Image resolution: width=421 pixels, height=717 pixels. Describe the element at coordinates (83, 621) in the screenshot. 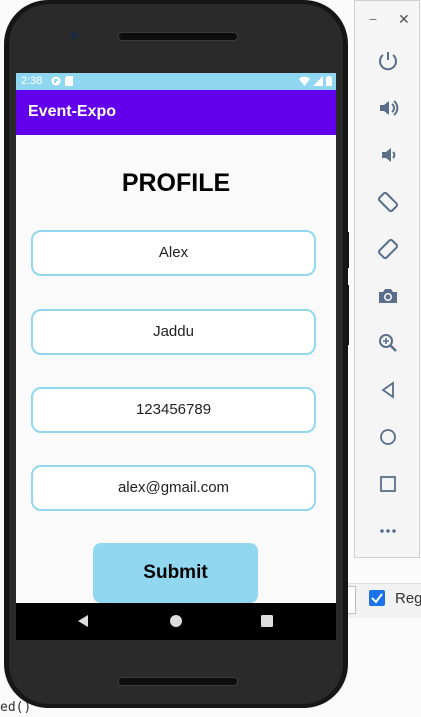

I see `nav-back-icon` at that location.